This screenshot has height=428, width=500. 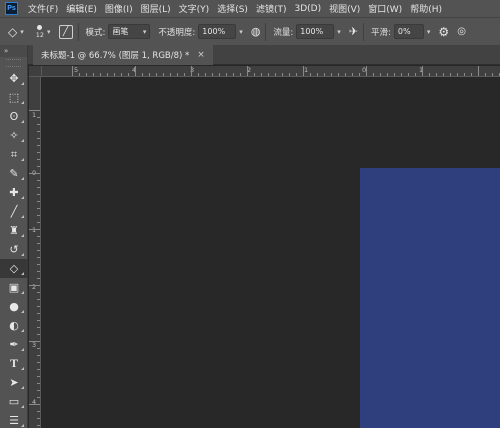 I want to click on opacity-input: 100%, so click(x=217, y=31).